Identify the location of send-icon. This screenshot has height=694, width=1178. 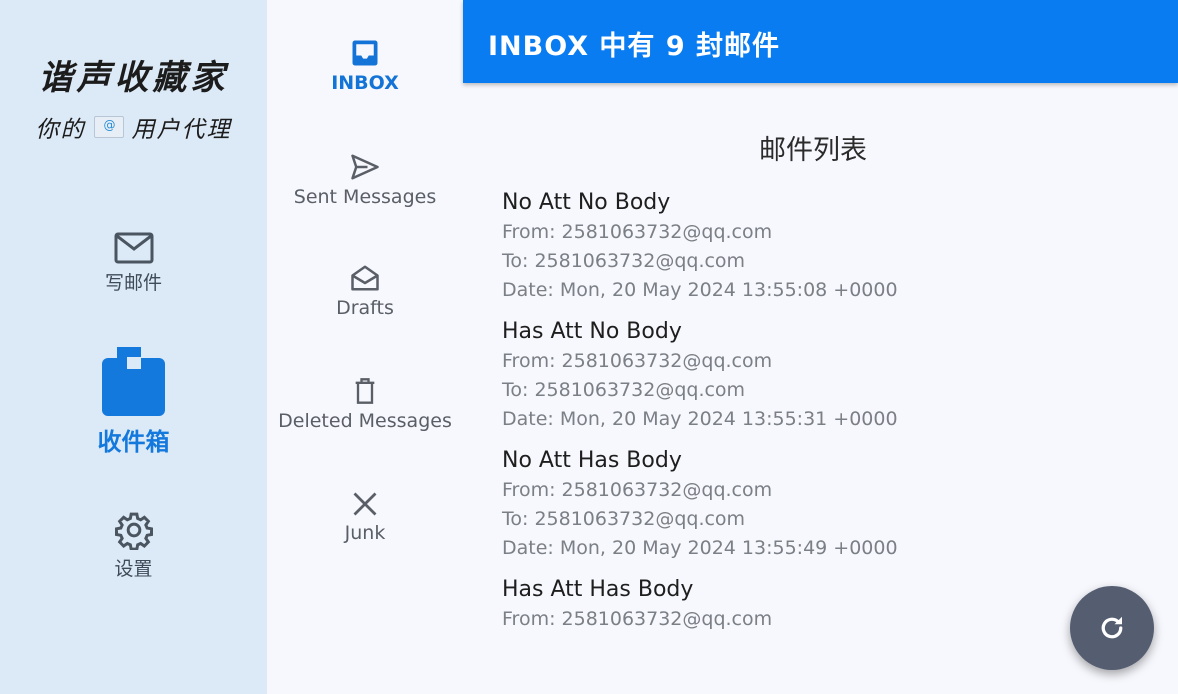
(365, 167).